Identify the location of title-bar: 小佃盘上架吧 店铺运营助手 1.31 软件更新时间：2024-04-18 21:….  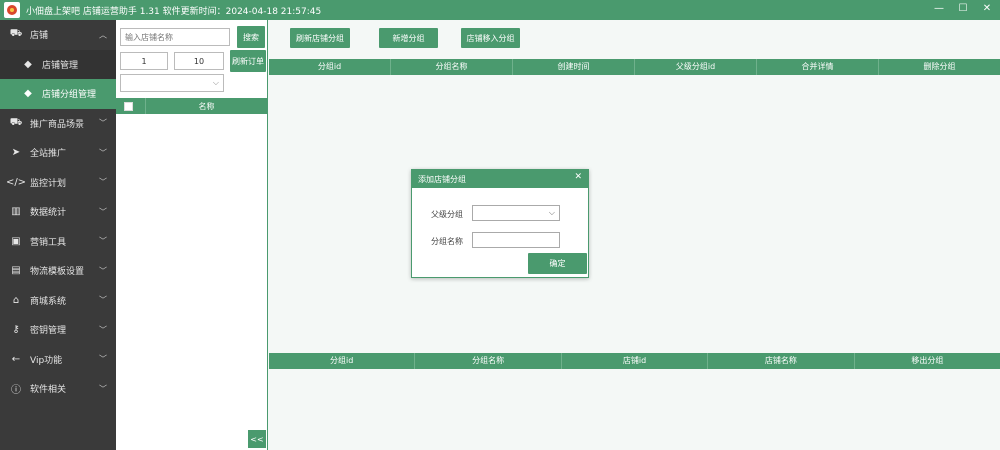
(500, 10).